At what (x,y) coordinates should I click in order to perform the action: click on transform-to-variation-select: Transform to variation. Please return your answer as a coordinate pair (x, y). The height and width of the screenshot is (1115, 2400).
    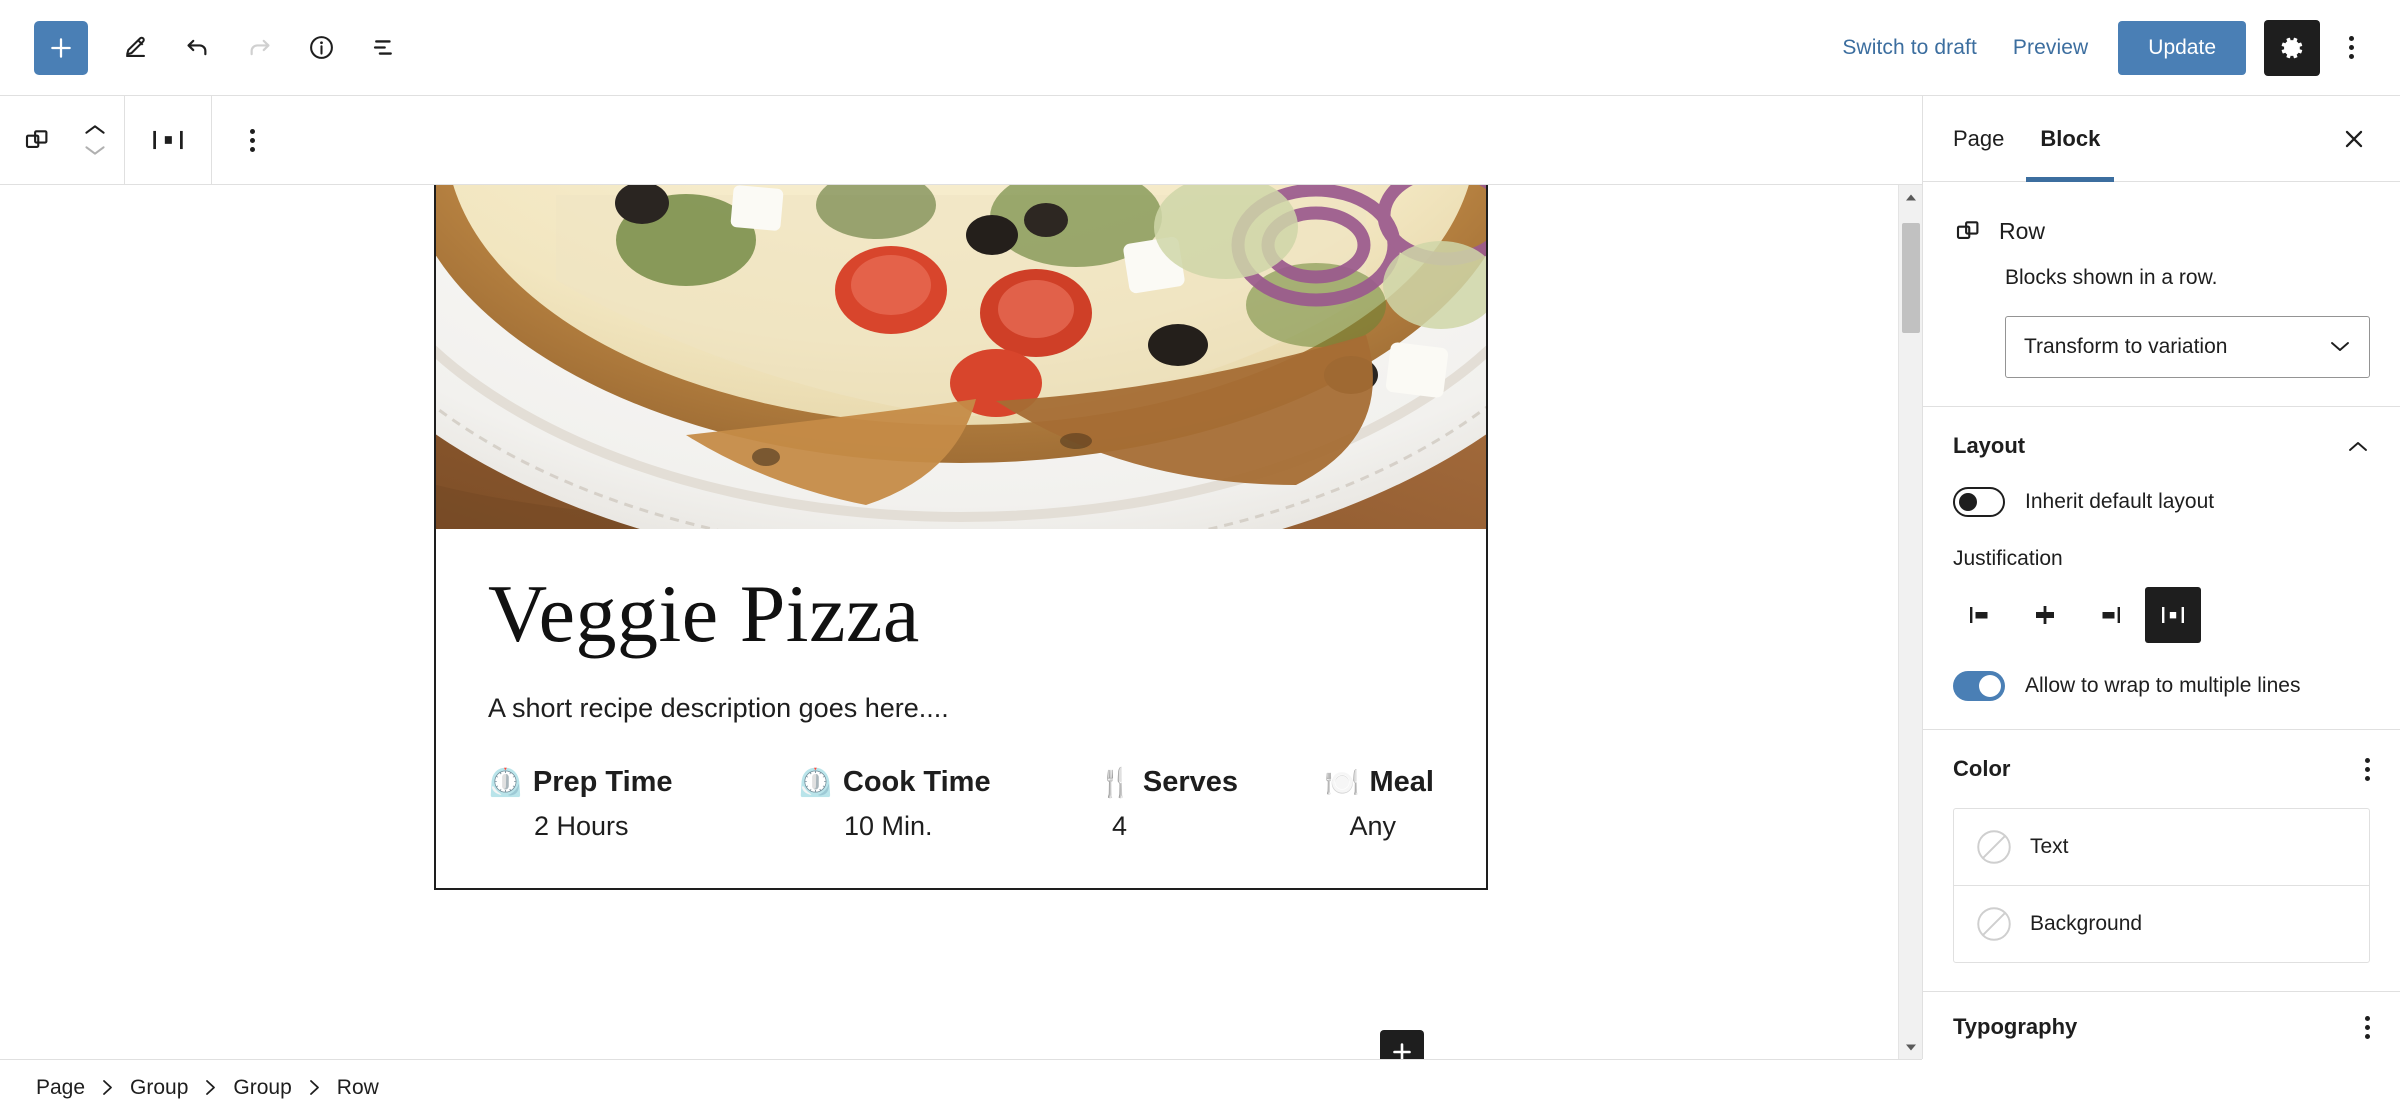
    Looking at the image, I should click on (2187, 347).